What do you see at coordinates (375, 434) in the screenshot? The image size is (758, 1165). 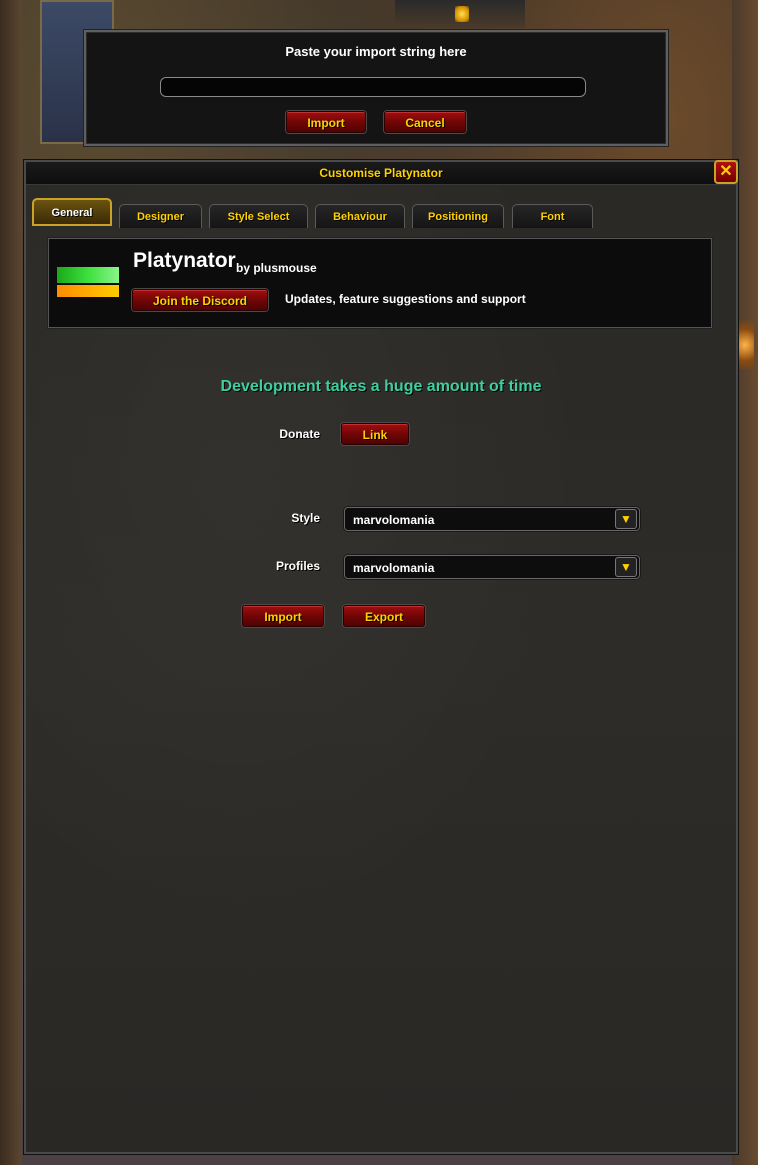 I see `donate-link-button: Link` at bounding box center [375, 434].